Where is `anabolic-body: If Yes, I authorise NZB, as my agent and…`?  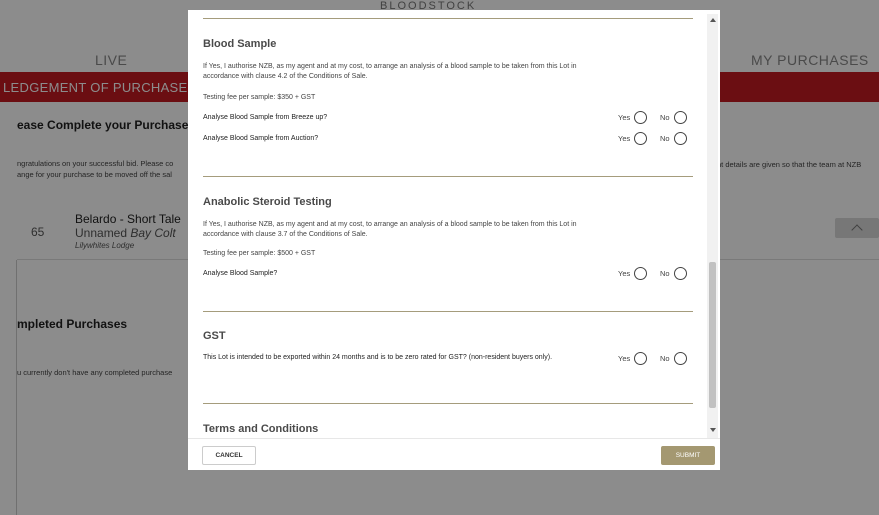
anabolic-body: If Yes, I authorise NZB, as my agent and… is located at coordinates (390, 229).